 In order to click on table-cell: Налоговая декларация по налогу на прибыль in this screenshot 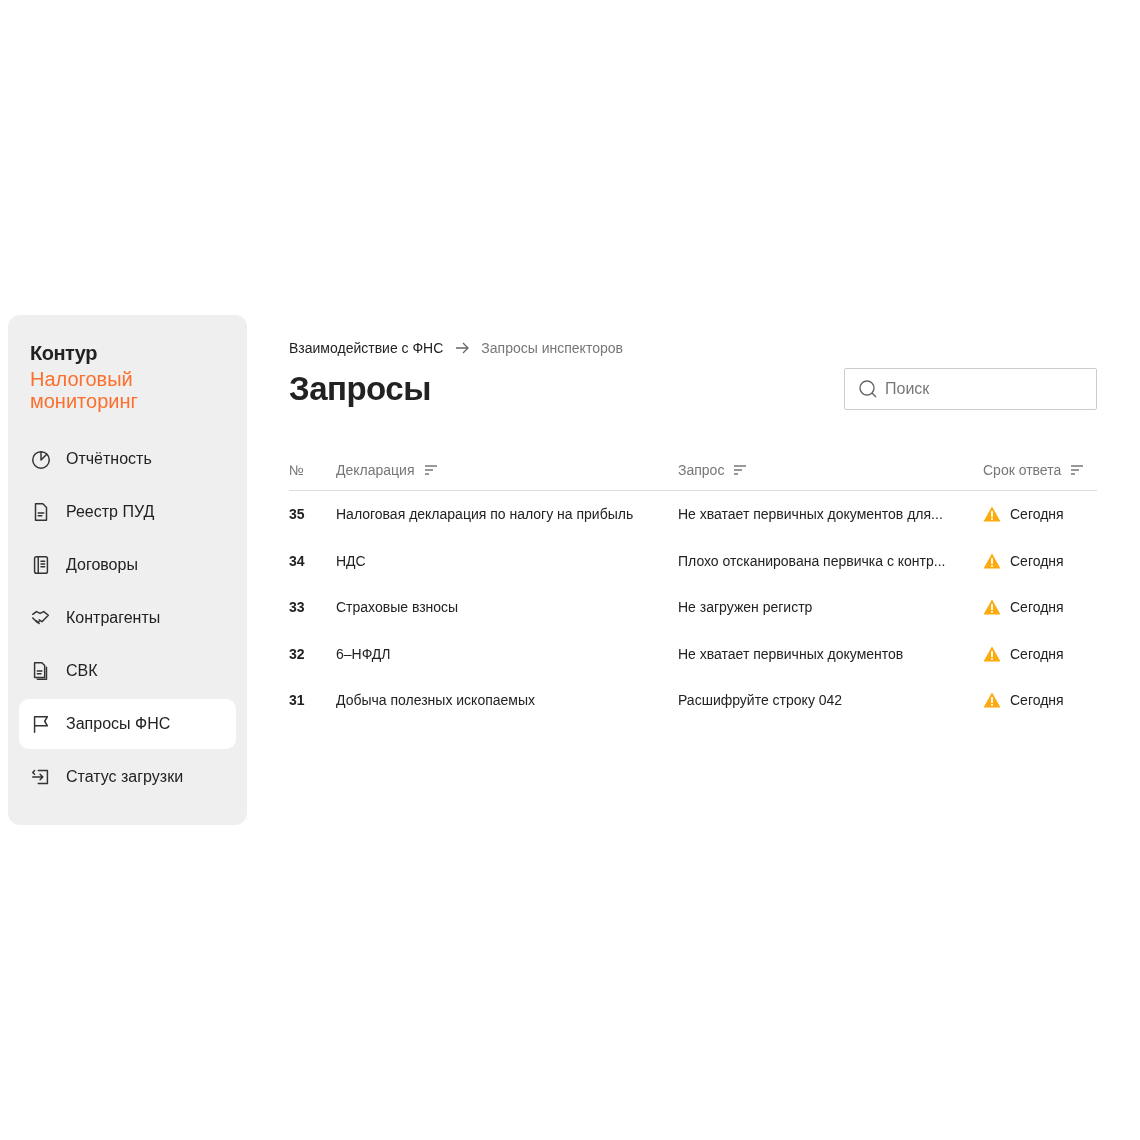, I will do `click(485, 514)`.